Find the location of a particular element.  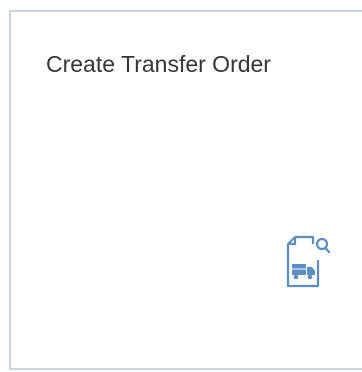

tile-title: Create Transfer Order is located at coordinates (158, 64).